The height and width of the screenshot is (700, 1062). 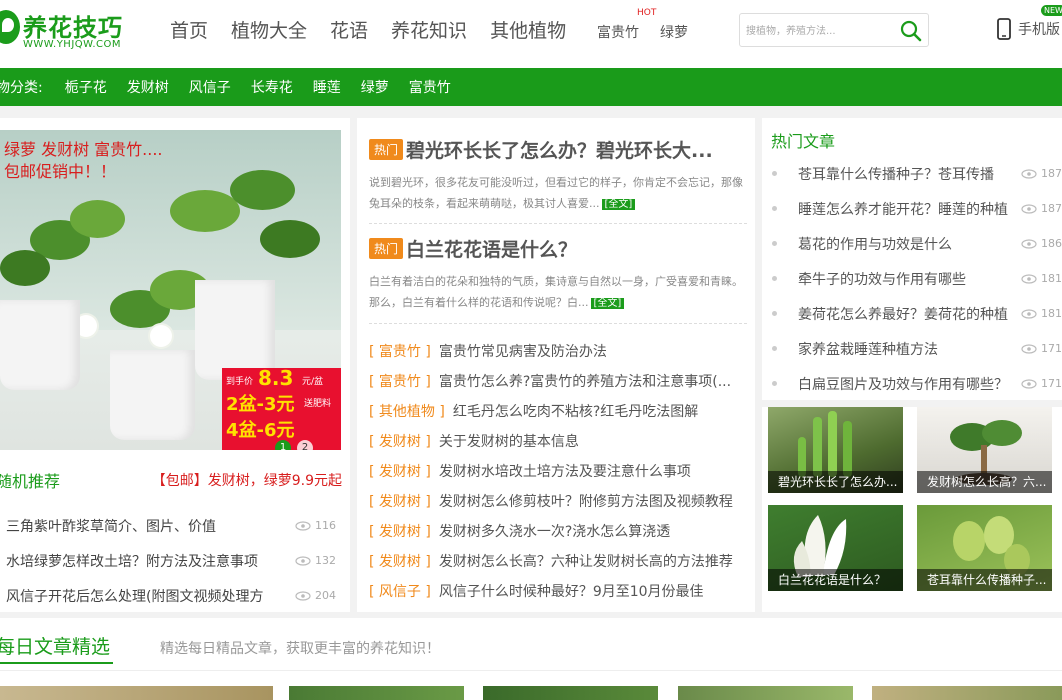 What do you see at coordinates (647, 13) in the screenshot?
I see `hot-tag: HOT` at bounding box center [647, 13].